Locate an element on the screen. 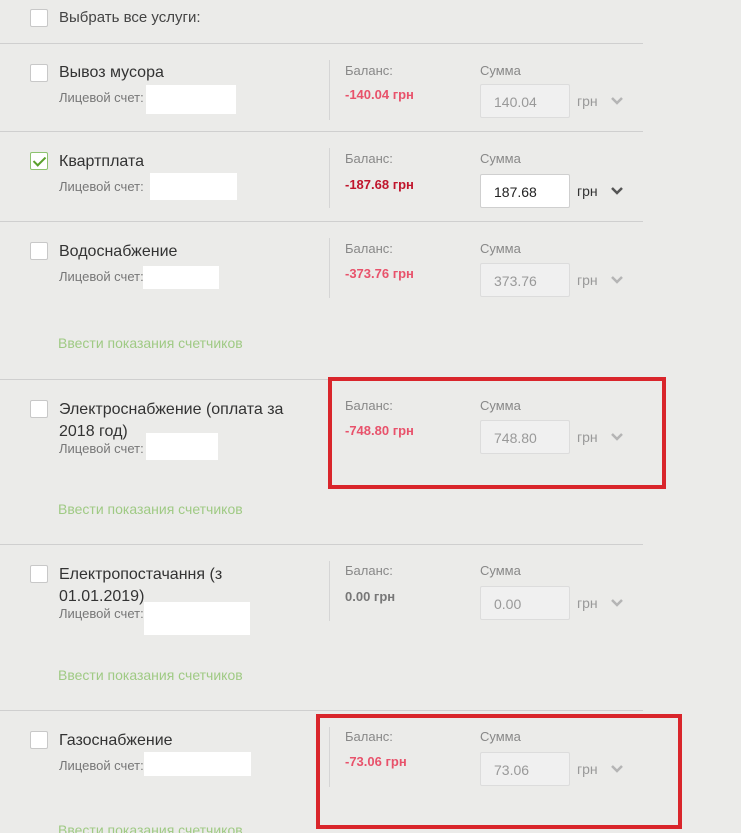  balance-value: 0.00 грн is located at coordinates (370, 596).